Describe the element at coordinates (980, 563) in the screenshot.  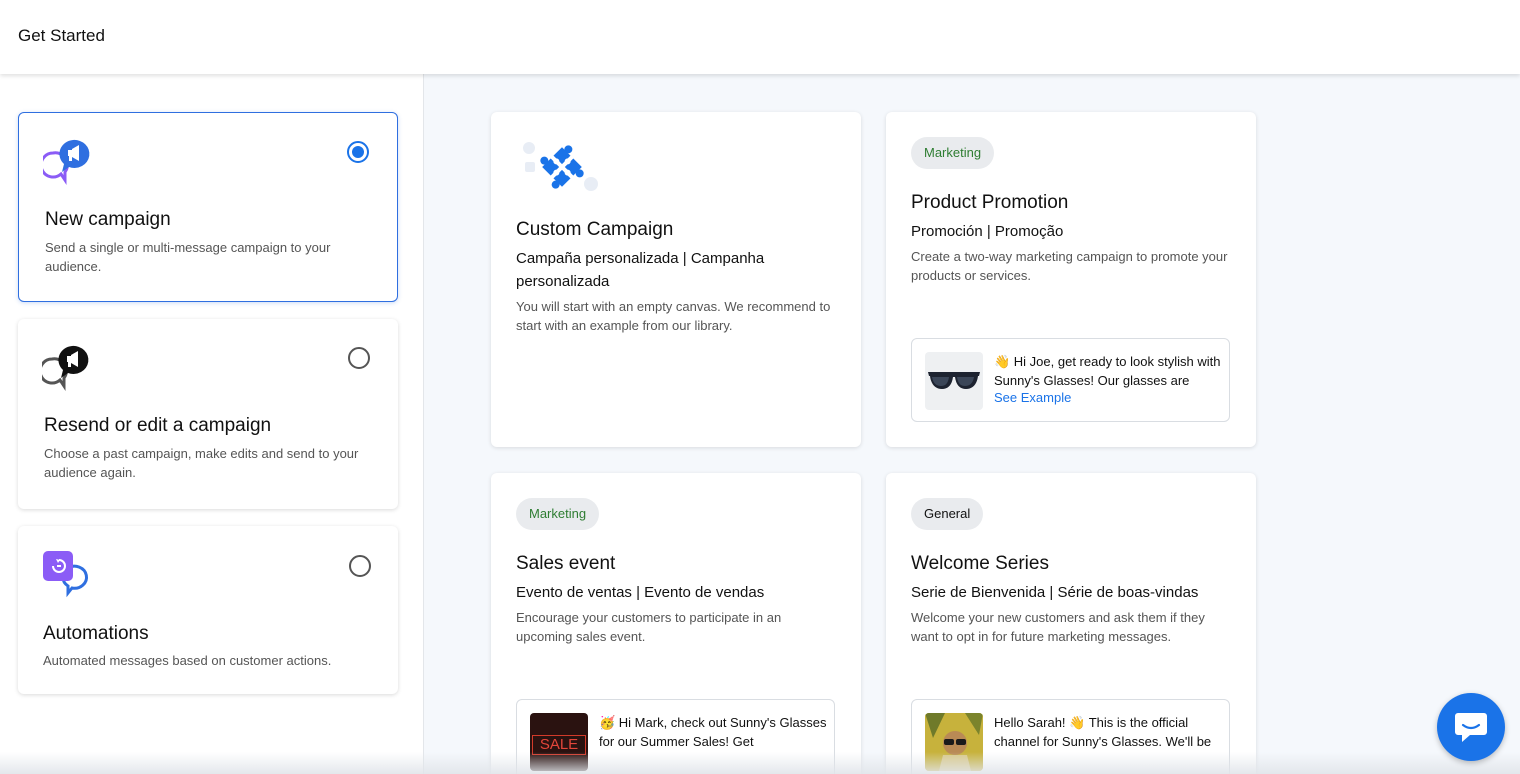
I see `template-title: Welcome Series` at that location.